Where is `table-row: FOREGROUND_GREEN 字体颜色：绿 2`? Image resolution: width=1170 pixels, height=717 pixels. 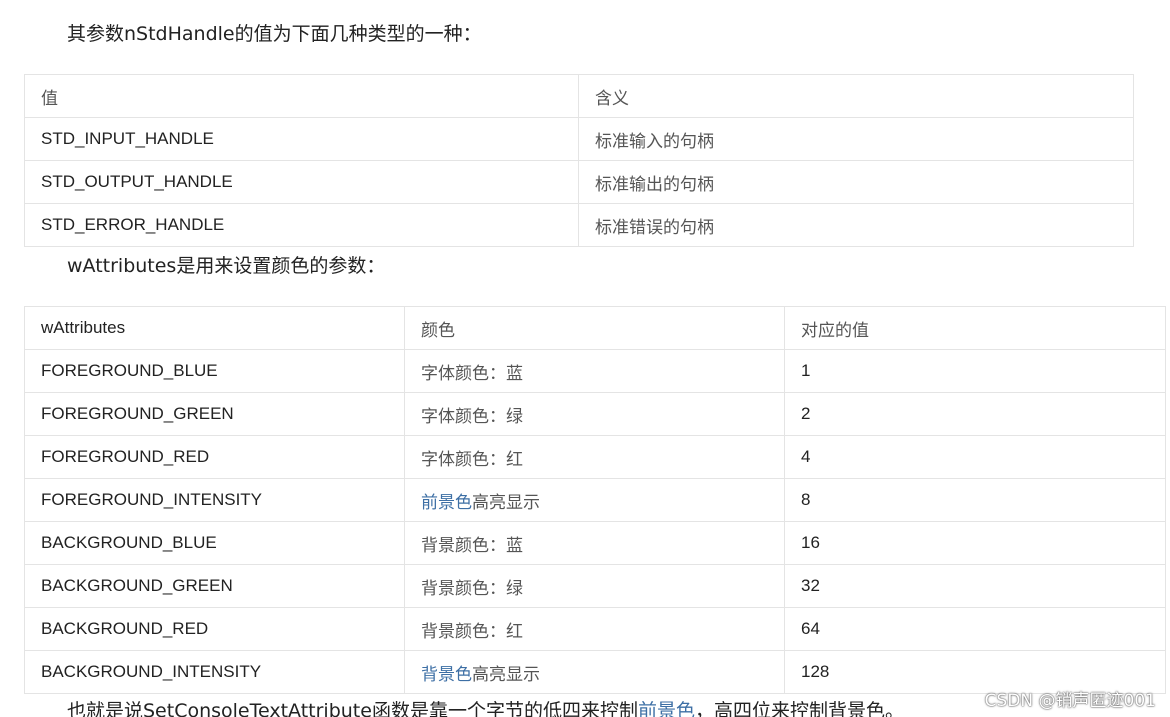
table-row: FOREGROUND_GREEN 字体颜色：绿 2 is located at coordinates (595, 414).